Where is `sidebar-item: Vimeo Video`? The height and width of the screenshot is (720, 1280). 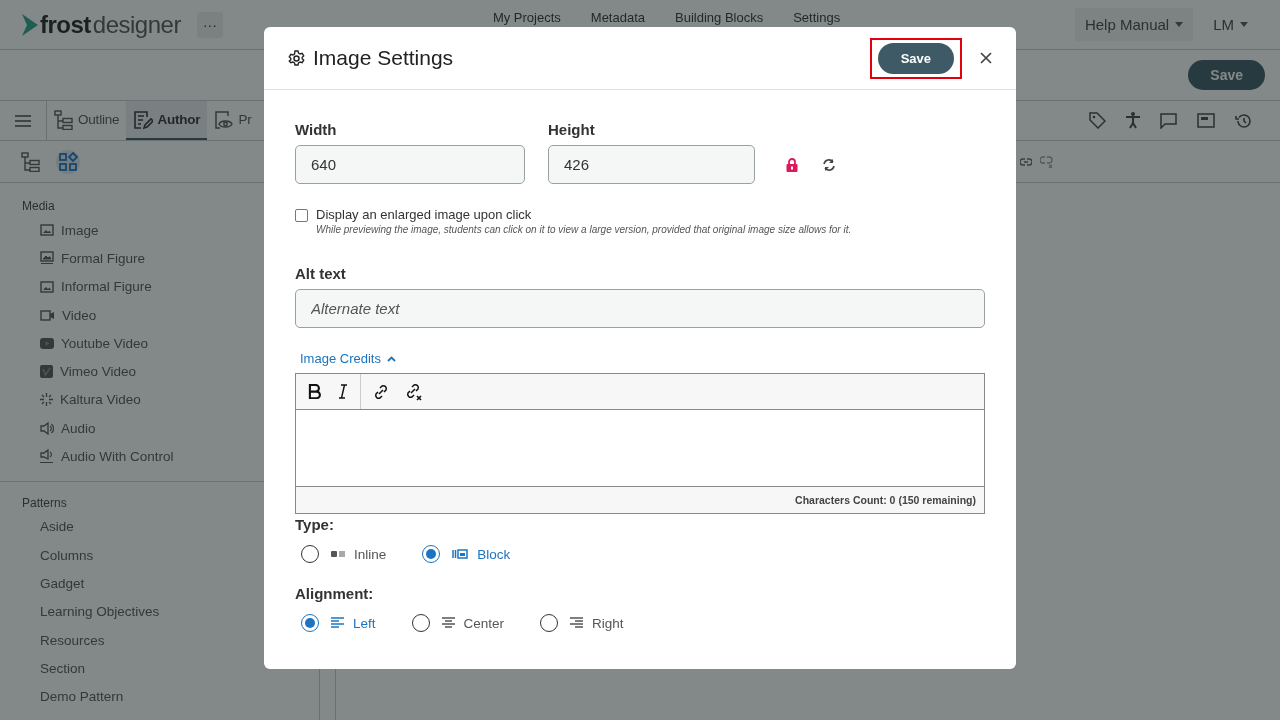
sidebar-item: Vimeo Video is located at coordinates (70, 371).